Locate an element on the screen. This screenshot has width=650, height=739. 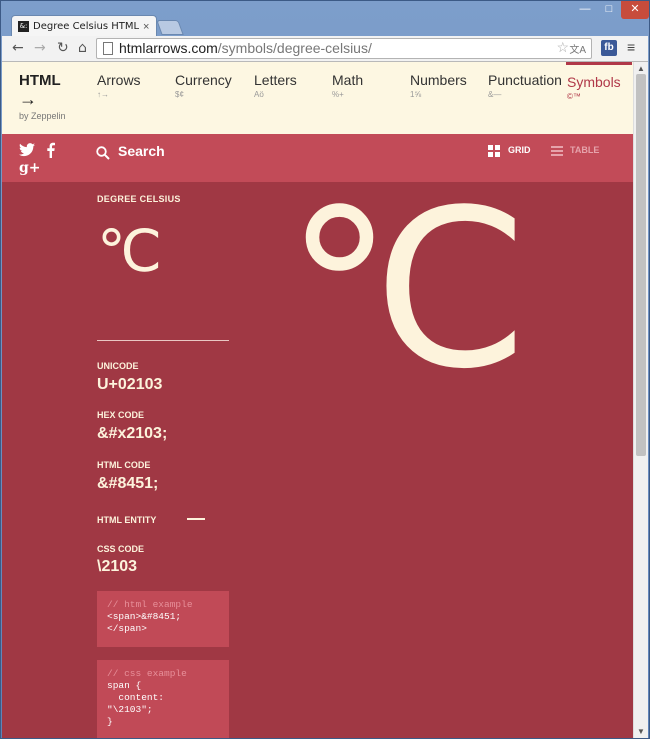
search-icon is located at coordinates (103, 153).